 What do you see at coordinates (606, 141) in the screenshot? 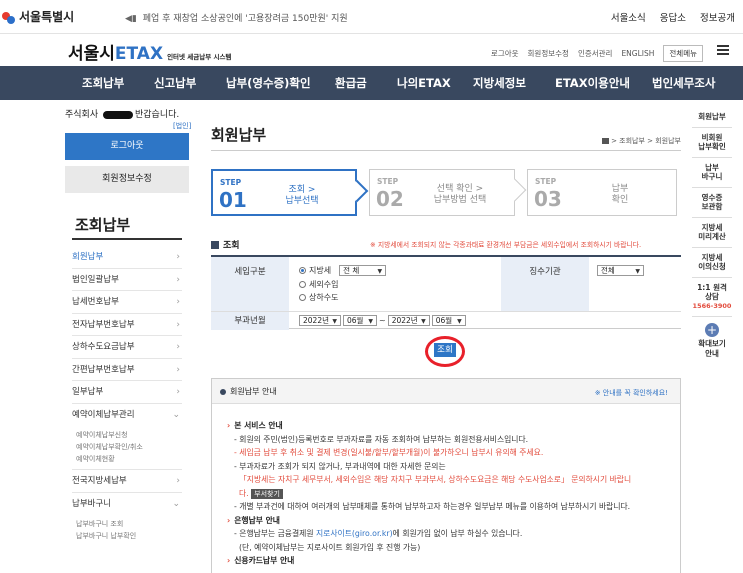
I see `home-icon` at bounding box center [606, 141].